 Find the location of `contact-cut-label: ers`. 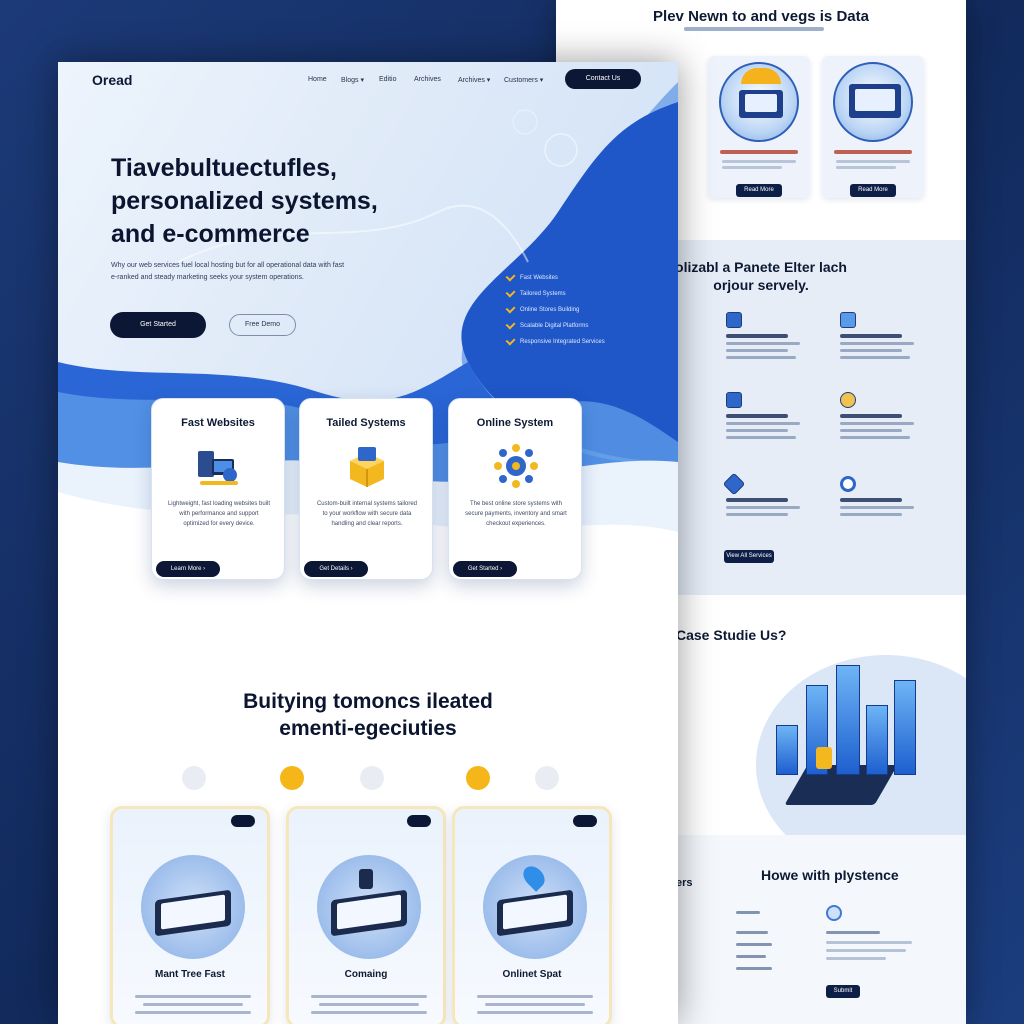

contact-cut-label: ers is located at coordinates (684, 883).